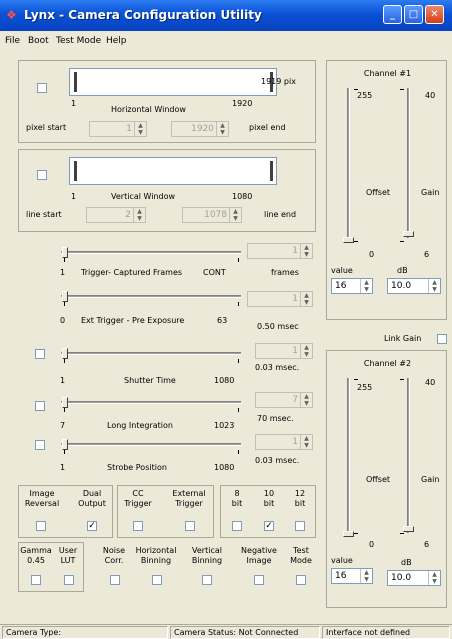  Describe the element at coordinates (151, 444) in the screenshot. I see `strobe-slider` at that location.